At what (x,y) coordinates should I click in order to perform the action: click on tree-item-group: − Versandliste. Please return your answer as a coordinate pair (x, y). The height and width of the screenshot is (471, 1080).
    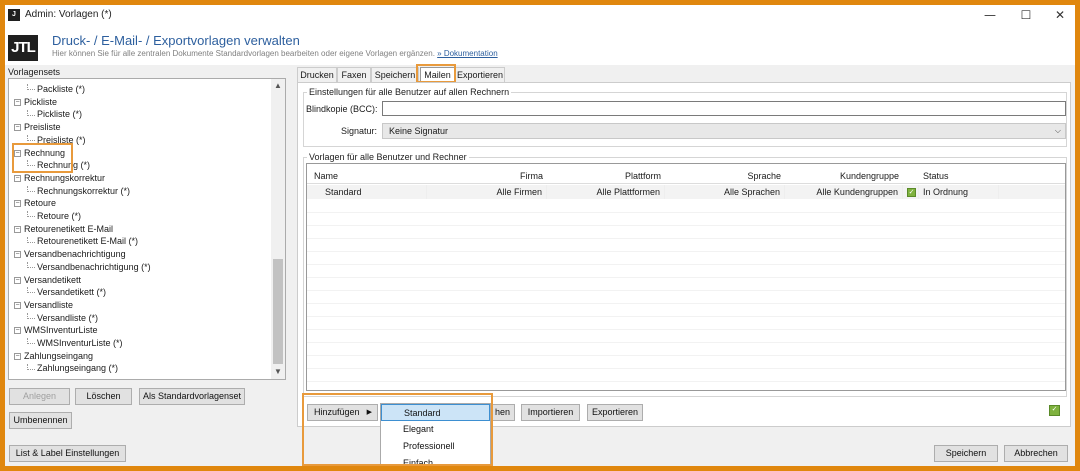
    Looking at the image, I should click on (43, 305).